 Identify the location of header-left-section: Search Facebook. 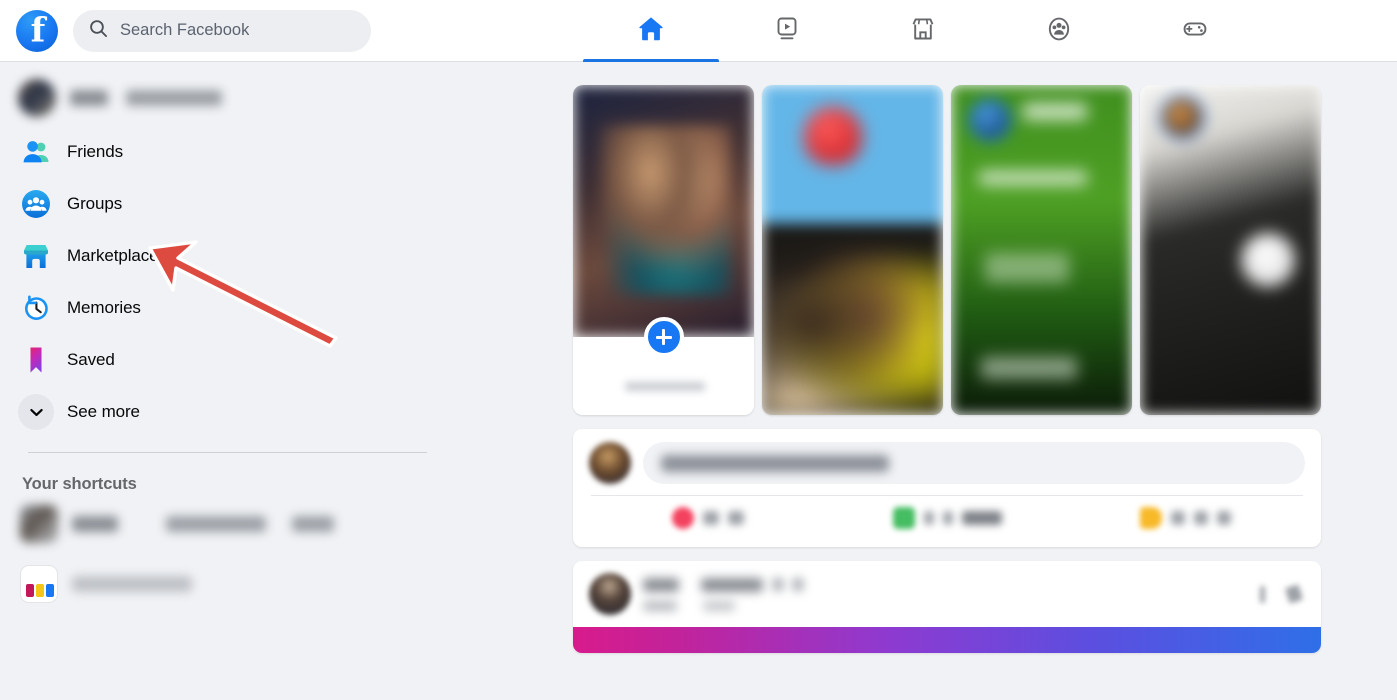
(185, 30).